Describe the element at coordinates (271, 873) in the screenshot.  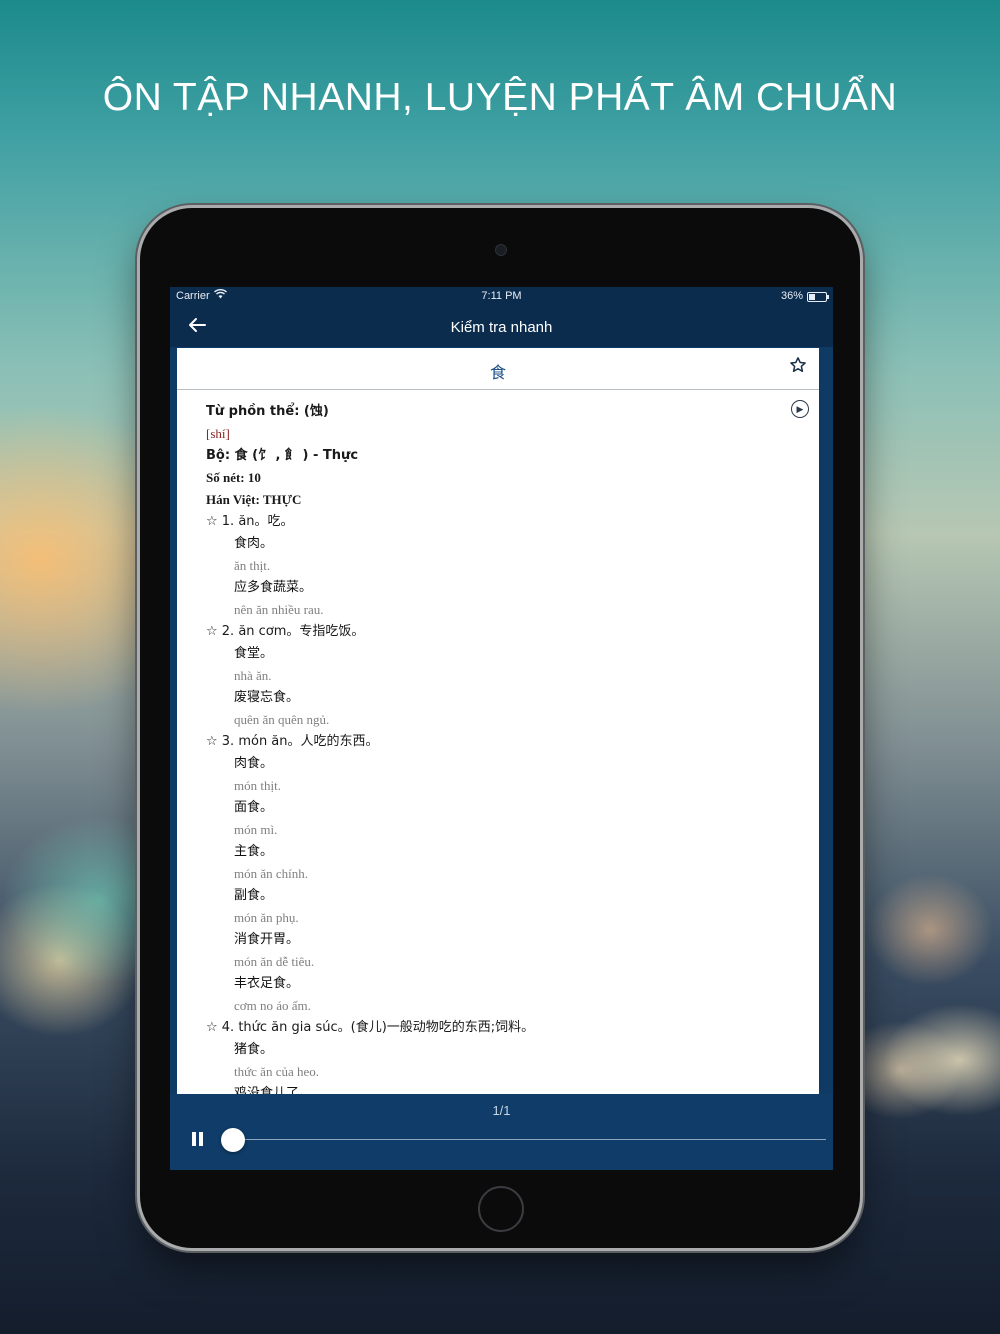
I see `example-vietnamese: món ăn chính.` at that location.